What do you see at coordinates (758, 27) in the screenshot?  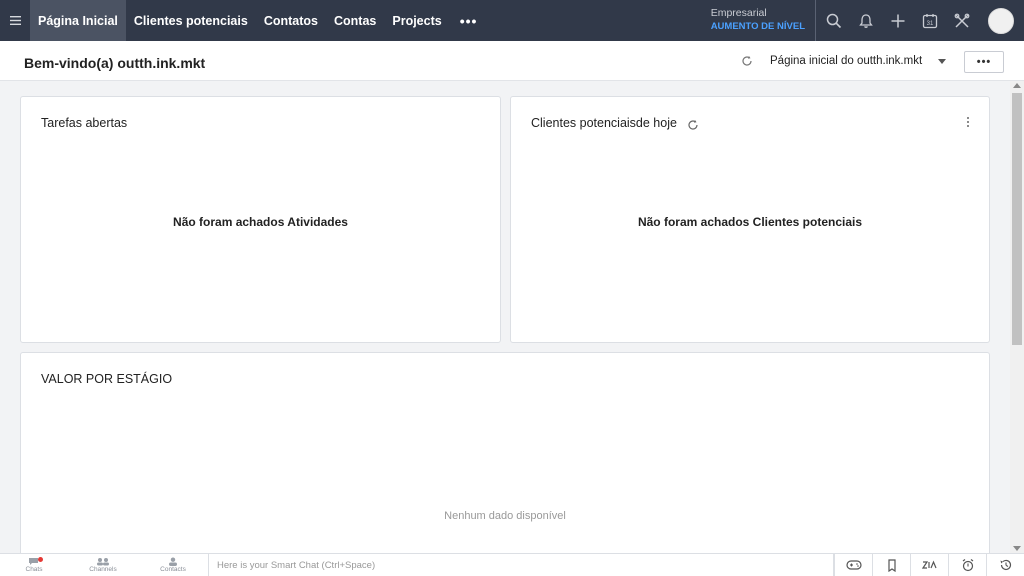 I see `upgrade-link: AUMENTO DE NÍVEL` at bounding box center [758, 27].